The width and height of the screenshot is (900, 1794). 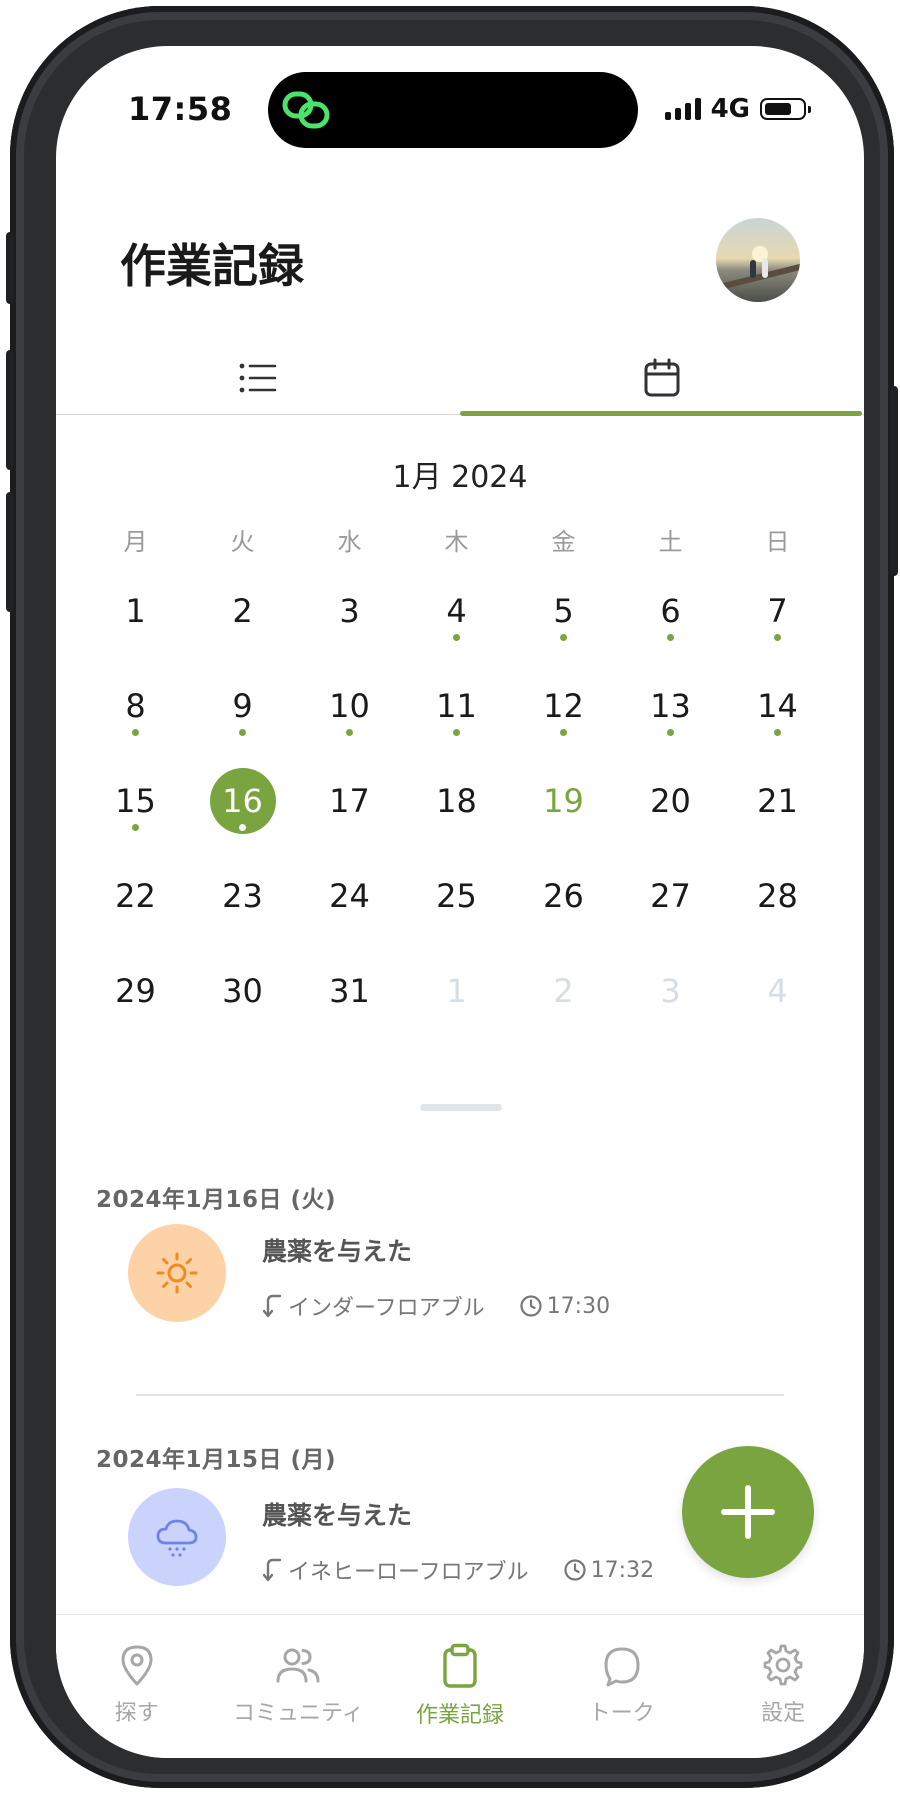 I want to click on nav-item-community: コミュニティ, so click(x=299, y=1686).